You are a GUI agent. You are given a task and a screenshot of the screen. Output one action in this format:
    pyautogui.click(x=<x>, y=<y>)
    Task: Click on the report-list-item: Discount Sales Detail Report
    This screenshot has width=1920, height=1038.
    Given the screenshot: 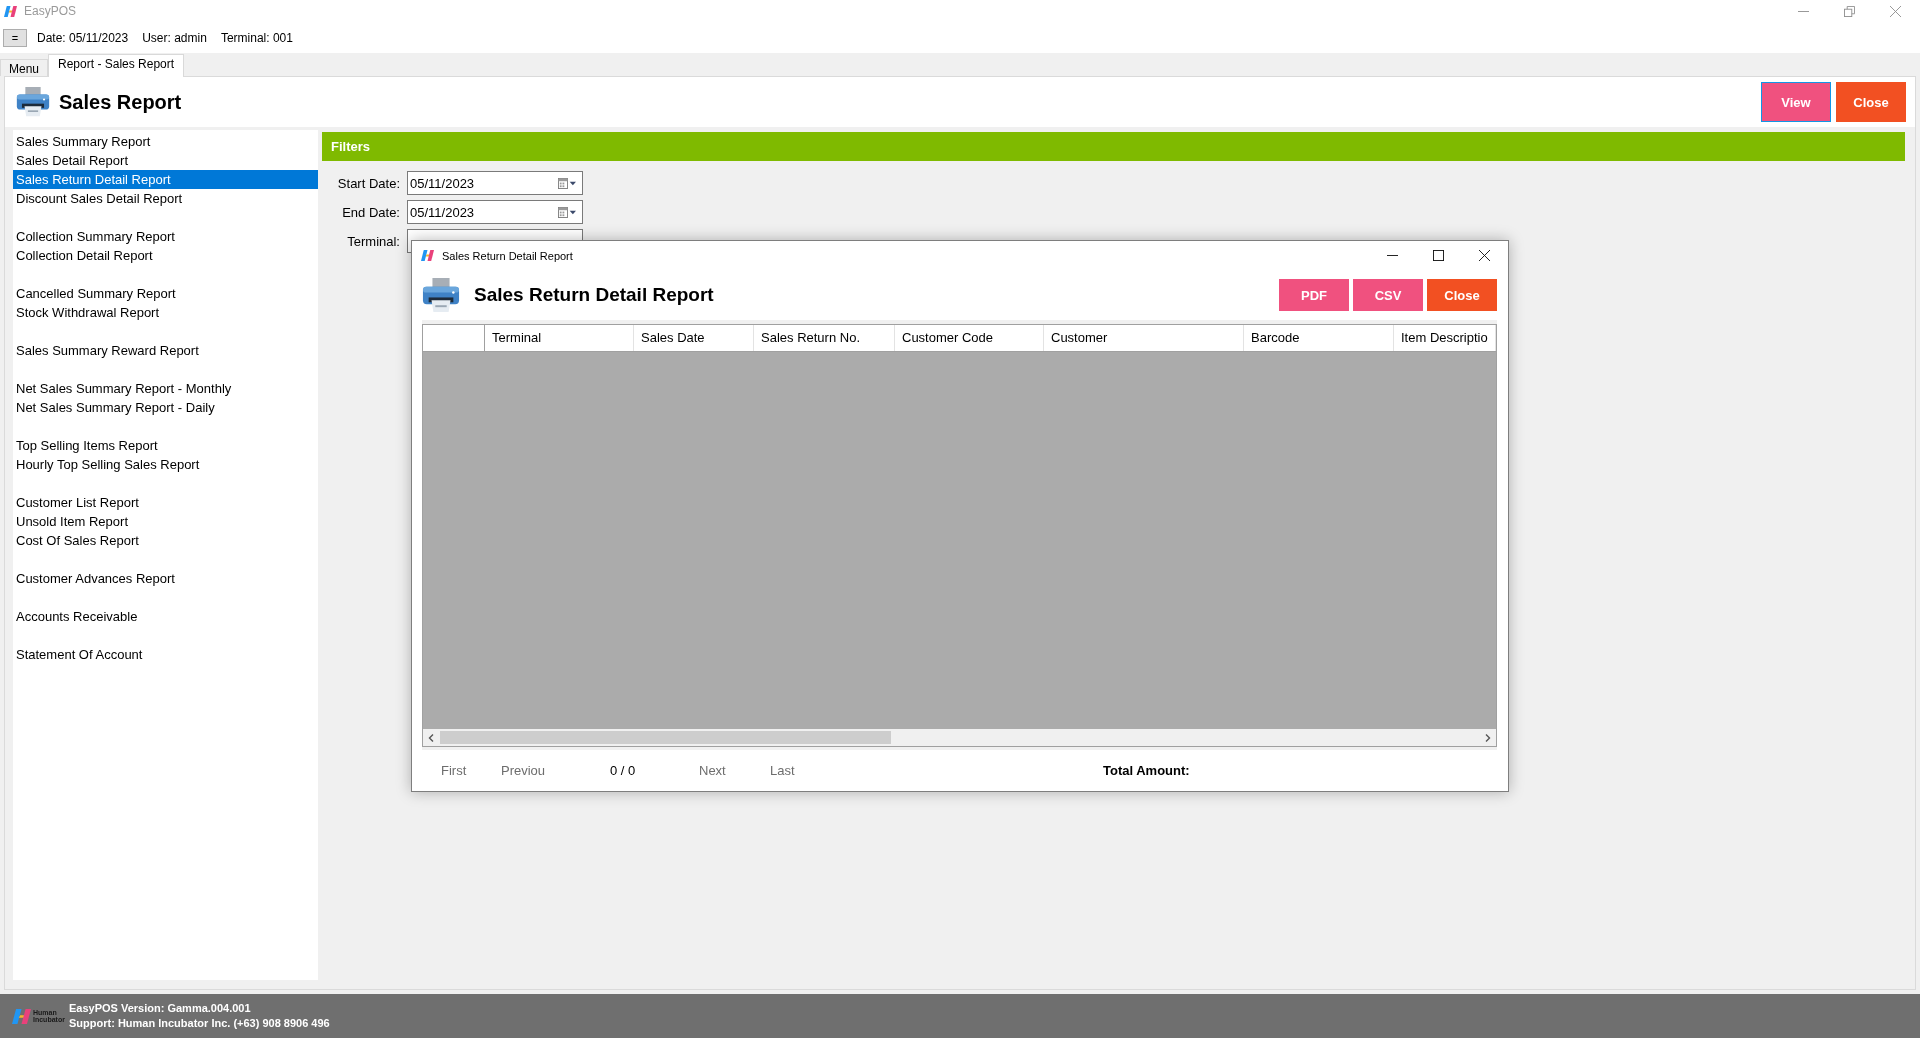 What is the action you would take?
    pyautogui.click(x=165, y=198)
    